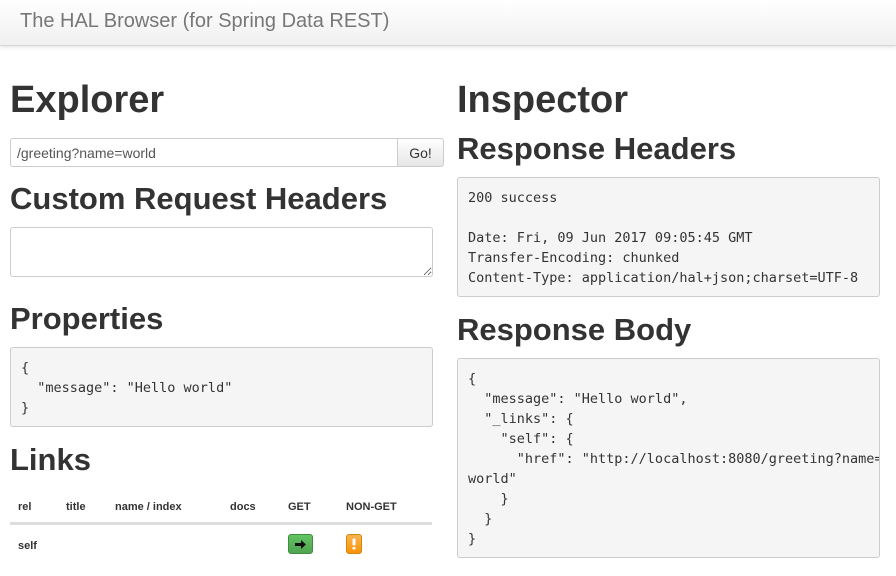  What do you see at coordinates (543, 100) in the screenshot?
I see `inspector-title: Inspector` at bounding box center [543, 100].